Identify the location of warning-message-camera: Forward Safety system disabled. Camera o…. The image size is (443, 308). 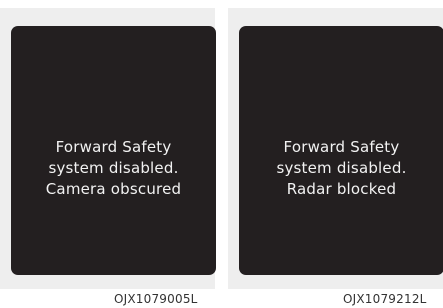
(114, 168).